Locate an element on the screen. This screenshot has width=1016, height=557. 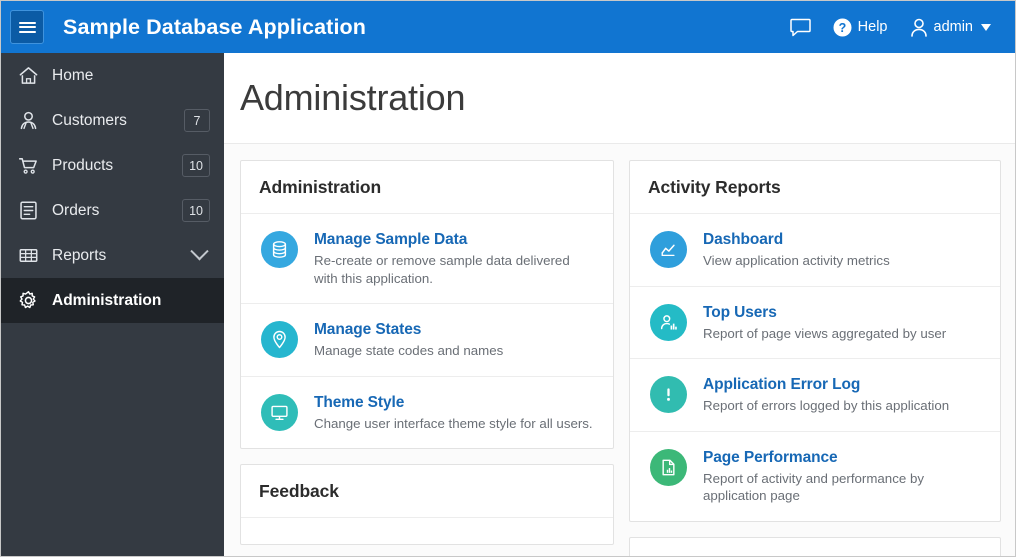
sidebar-item-label: Reports is located at coordinates (79, 255).